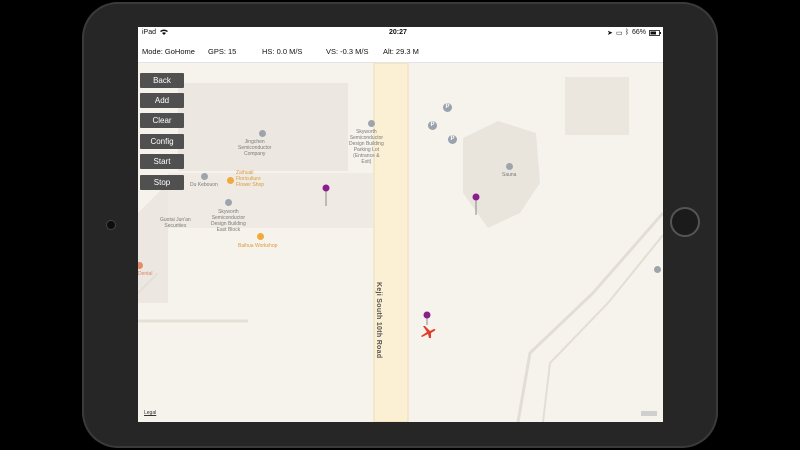 The width and height of the screenshot is (800, 450). I want to click on wifi-icon, so click(164, 33).